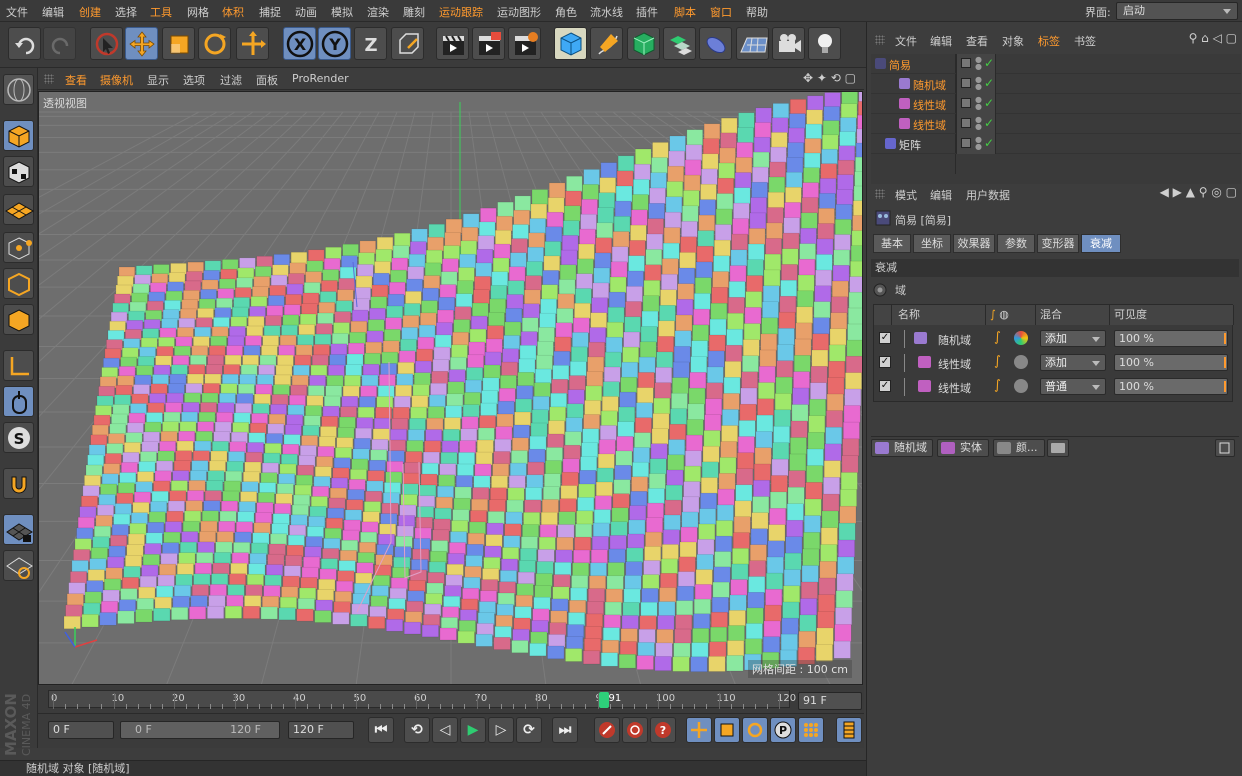 The height and width of the screenshot is (776, 1242). I want to click on coordinate-system-button, so click(407, 43).